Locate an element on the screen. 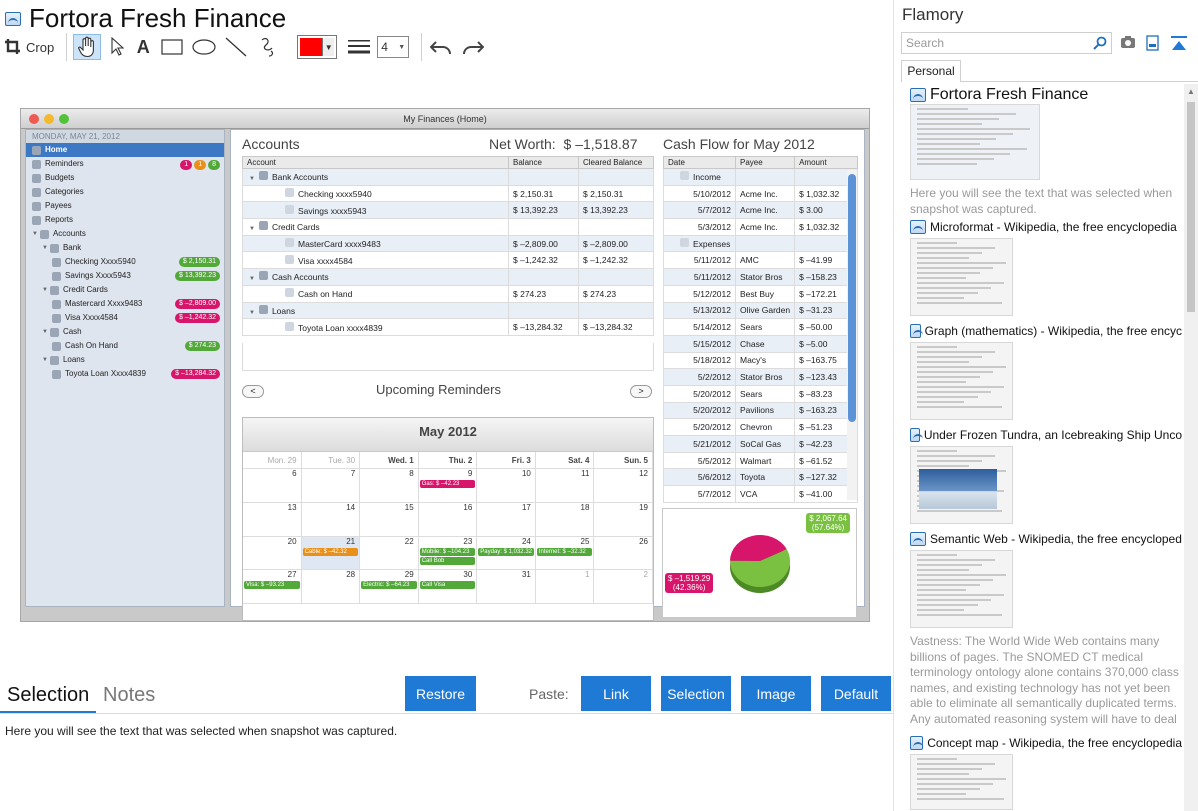 The width and height of the screenshot is (1198, 811). search-input: Search is located at coordinates (1006, 43).